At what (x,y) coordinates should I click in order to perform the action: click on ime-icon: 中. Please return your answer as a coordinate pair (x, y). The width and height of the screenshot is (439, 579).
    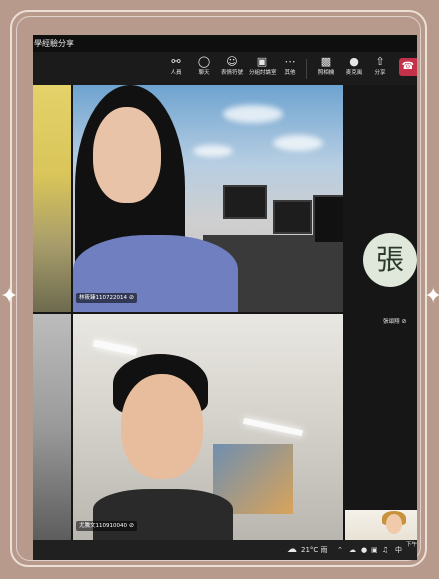
    Looking at the image, I should click on (398, 550).